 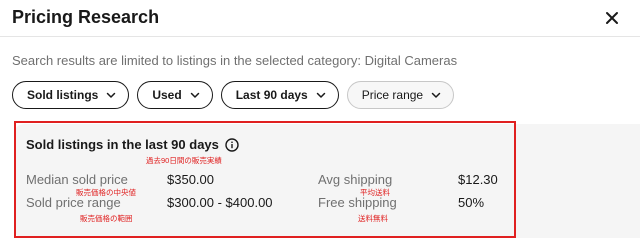 What do you see at coordinates (73, 202) in the screenshot?
I see `sold-price-range-label: Sold price range` at bounding box center [73, 202].